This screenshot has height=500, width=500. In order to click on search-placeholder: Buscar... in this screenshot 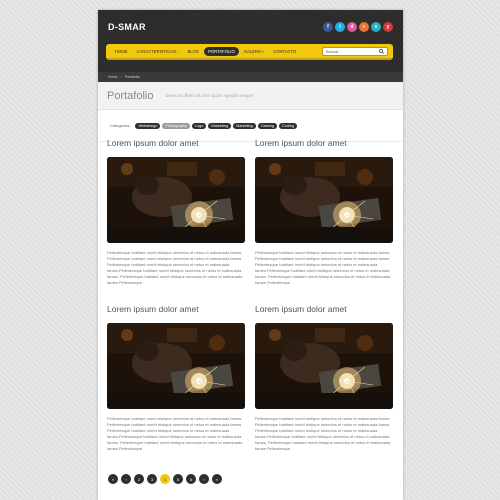, I will do `click(334, 51)`.